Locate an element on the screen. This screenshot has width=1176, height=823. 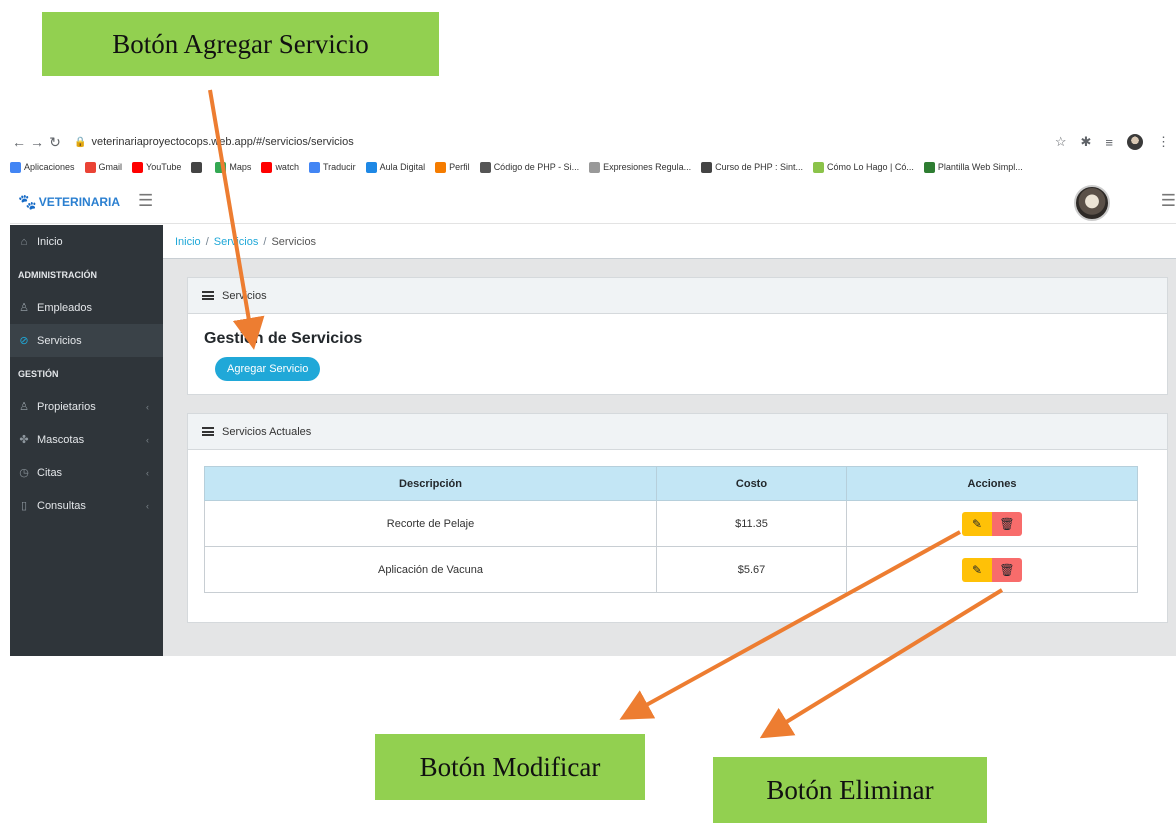
check-circle-icon: ⊘ is located at coordinates (24, 341).